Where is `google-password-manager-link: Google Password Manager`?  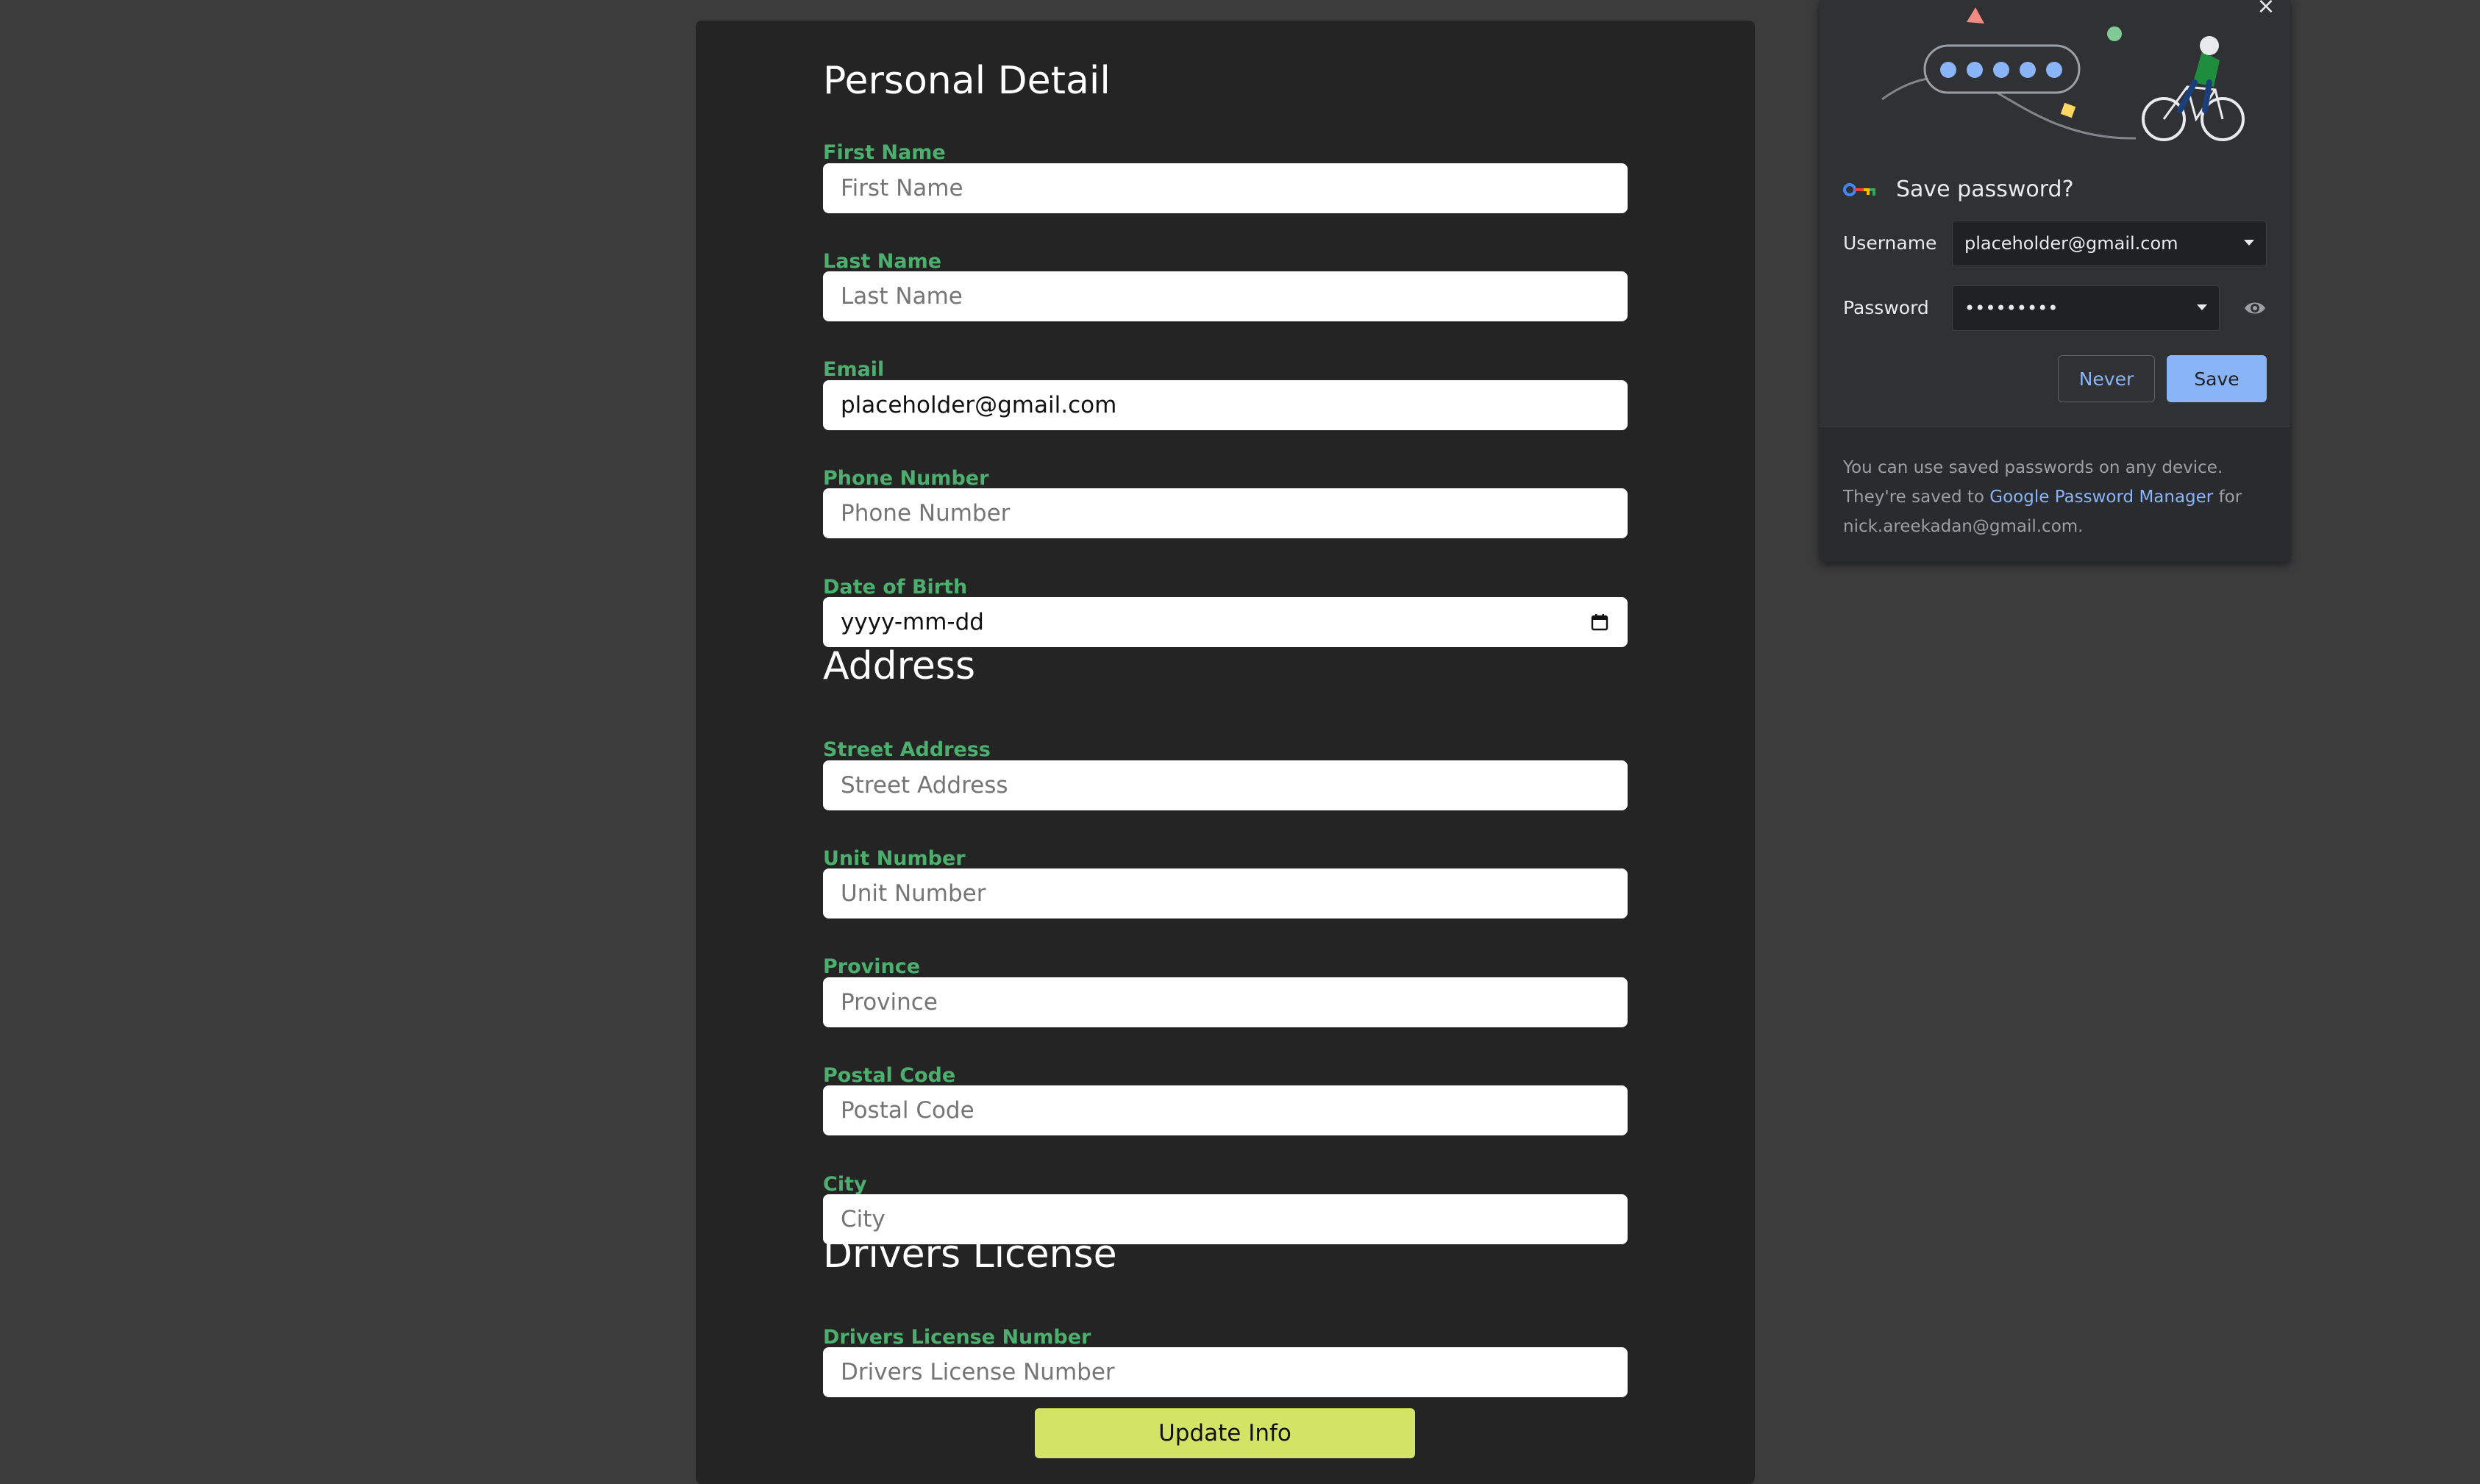
google-password-manager-link: Google Password Manager is located at coordinates (2101, 497).